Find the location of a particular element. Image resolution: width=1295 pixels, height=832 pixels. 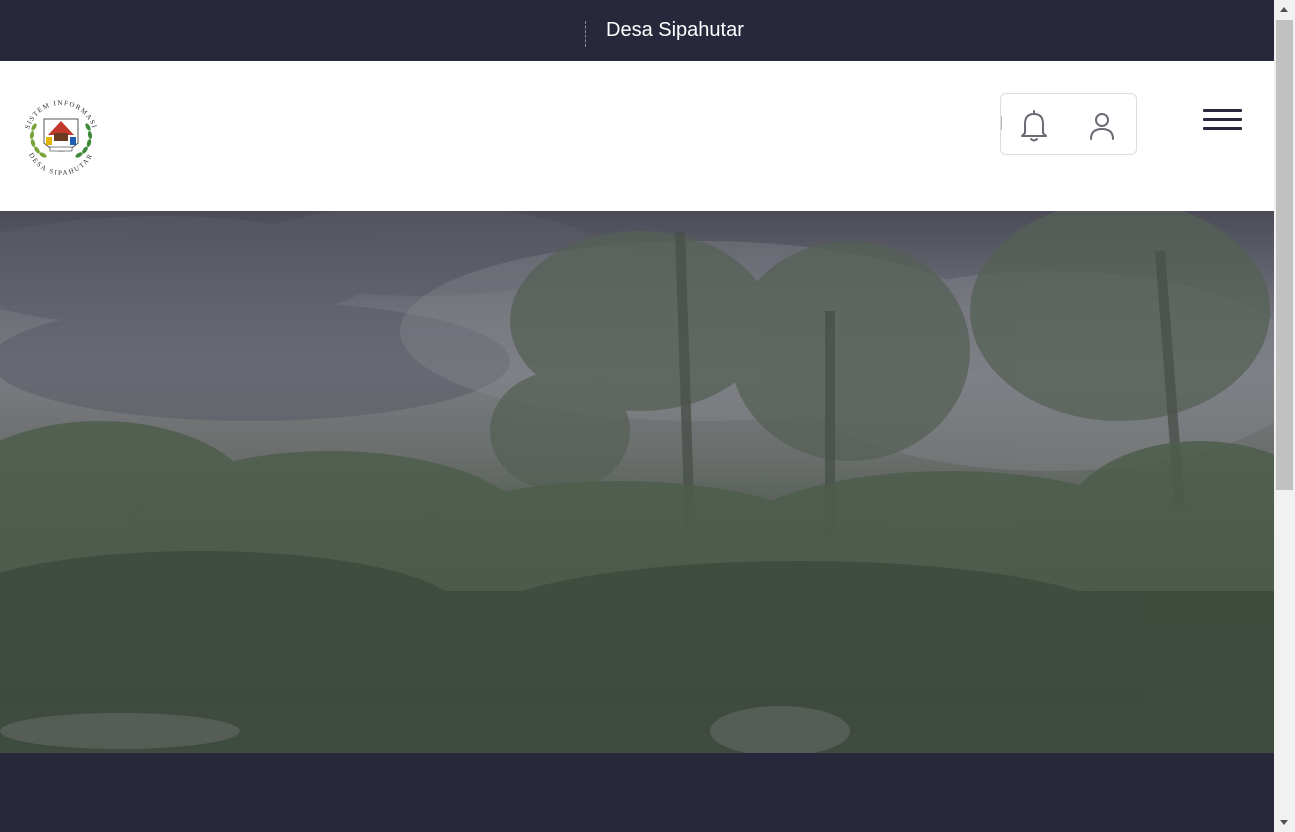

hamburger-menu-icon is located at coordinates (1224, 121).